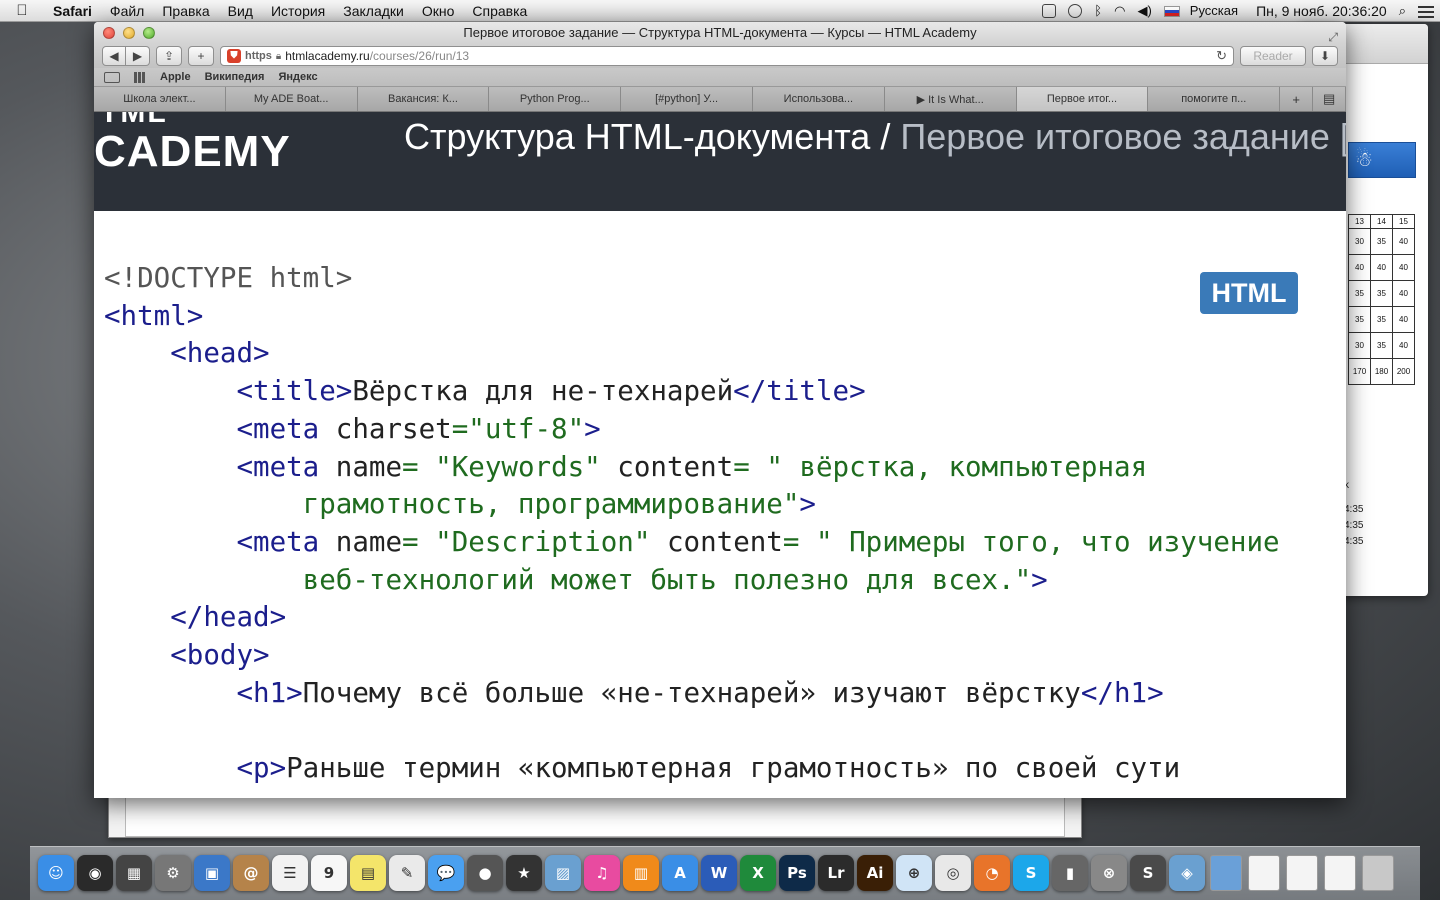 This screenshot has width=1440, height=900. I want to click on facetime-icon: ●, so click(485, 873).